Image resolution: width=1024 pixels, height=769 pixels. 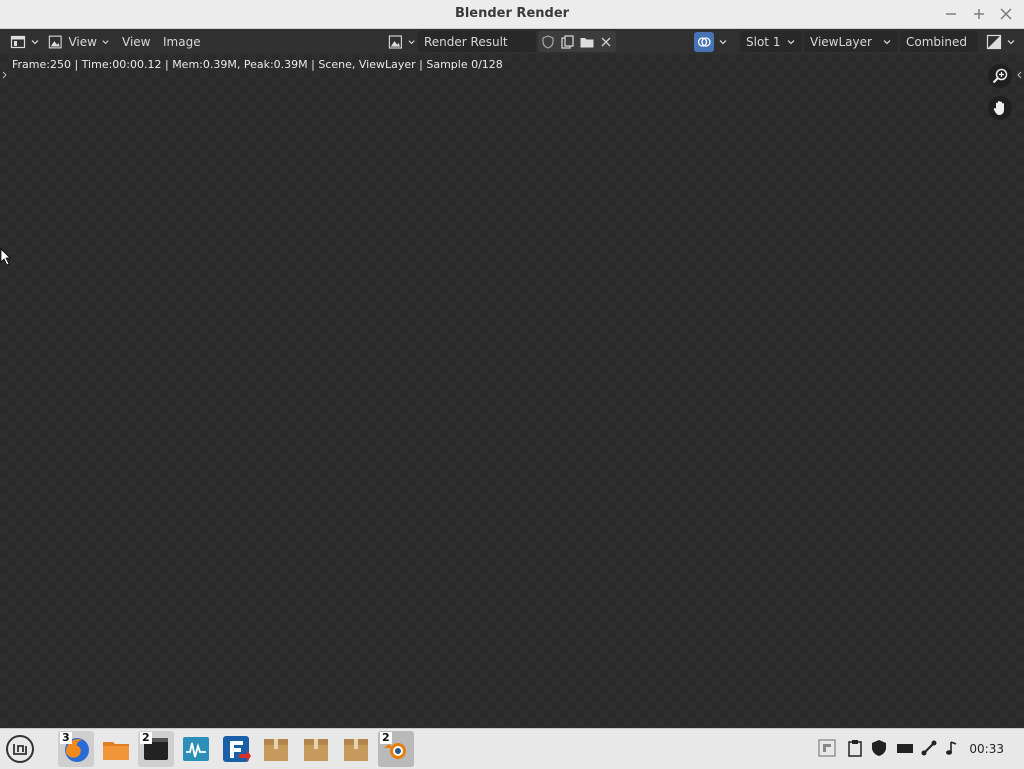 I want to click on minimize-icon, so click(x=951, y=14).